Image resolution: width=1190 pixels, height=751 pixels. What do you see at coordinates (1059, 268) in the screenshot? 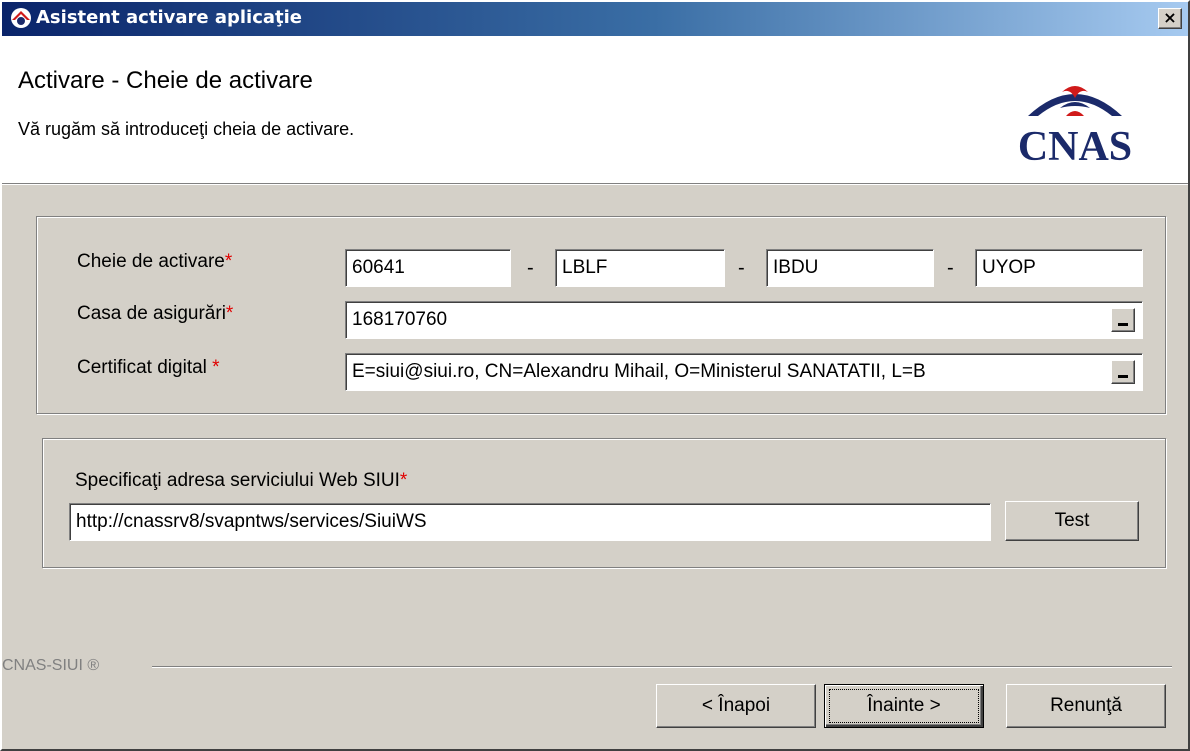
I see `activation-key-part-4: UYOP` at bounding box center [1059, 268].